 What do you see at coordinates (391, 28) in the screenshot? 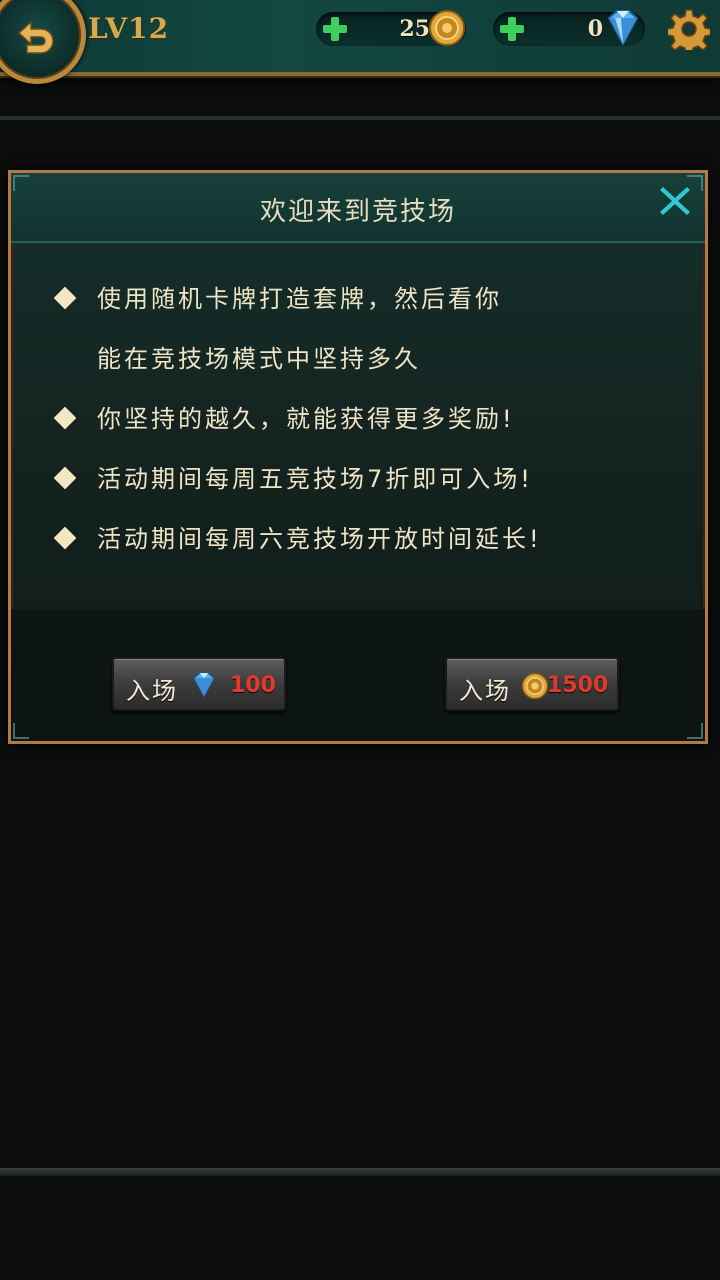
I see `gold-counter: 25` at bounding box center [391, 28].